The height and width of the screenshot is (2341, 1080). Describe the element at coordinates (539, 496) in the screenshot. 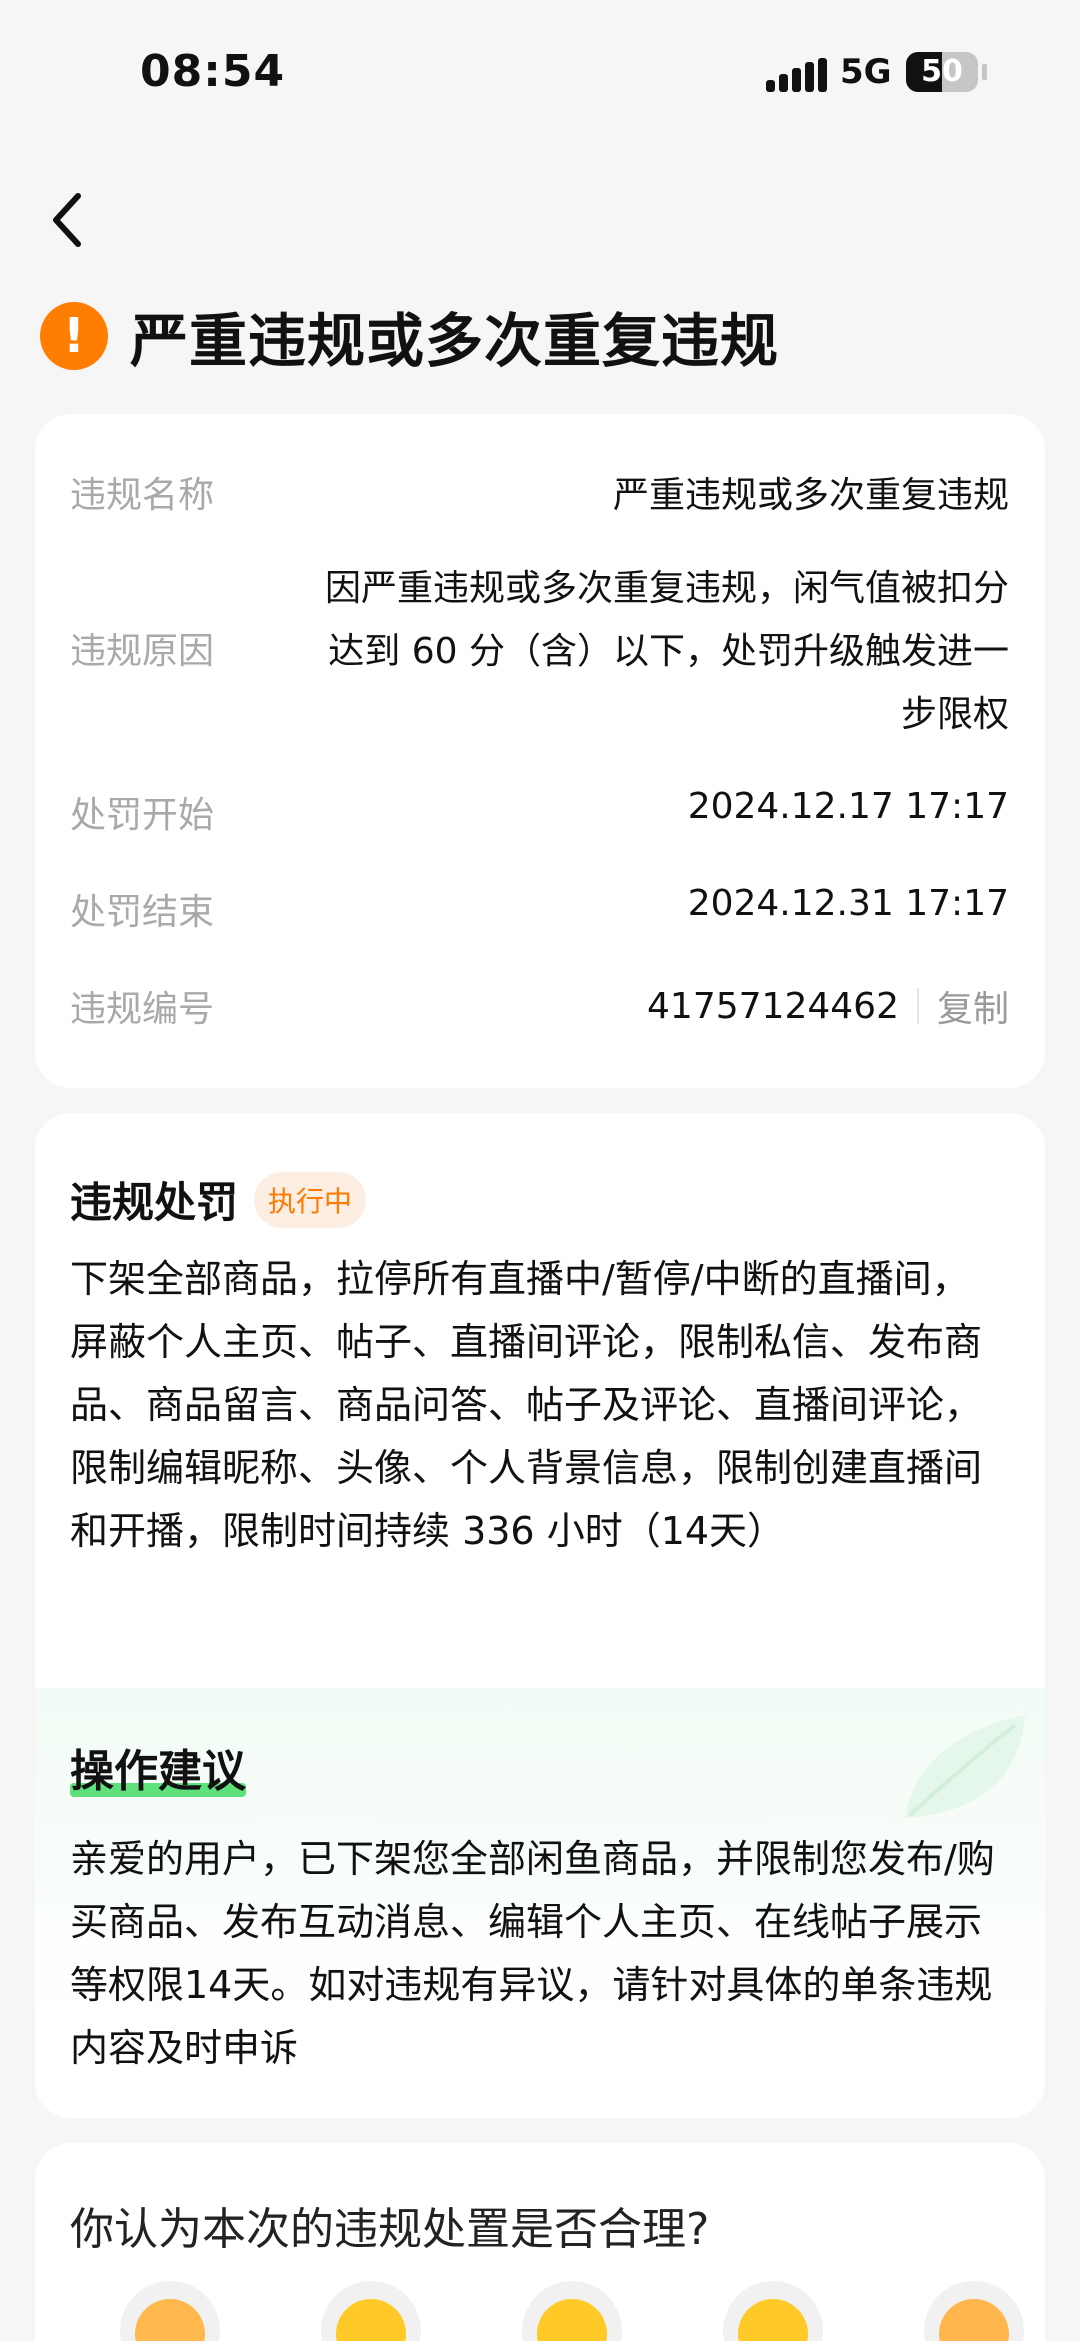

I see `detail-row-name: 违规名称 严重违规或多次重复违规` at that location.